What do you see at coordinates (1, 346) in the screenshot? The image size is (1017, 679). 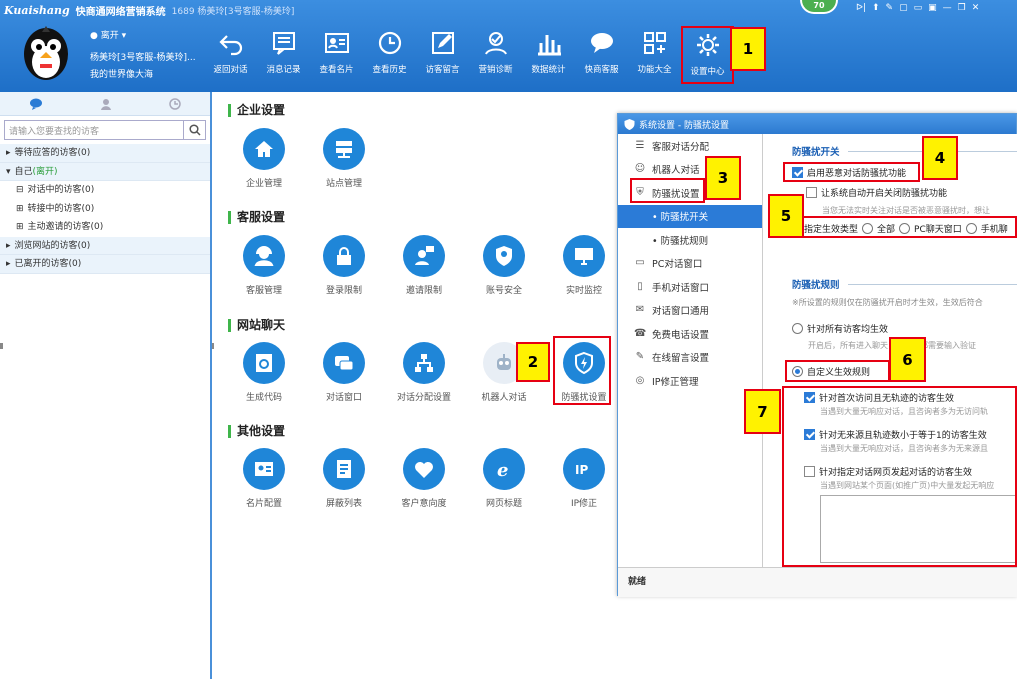 I see `left-resize-handle` at bounding box center [1, 346].